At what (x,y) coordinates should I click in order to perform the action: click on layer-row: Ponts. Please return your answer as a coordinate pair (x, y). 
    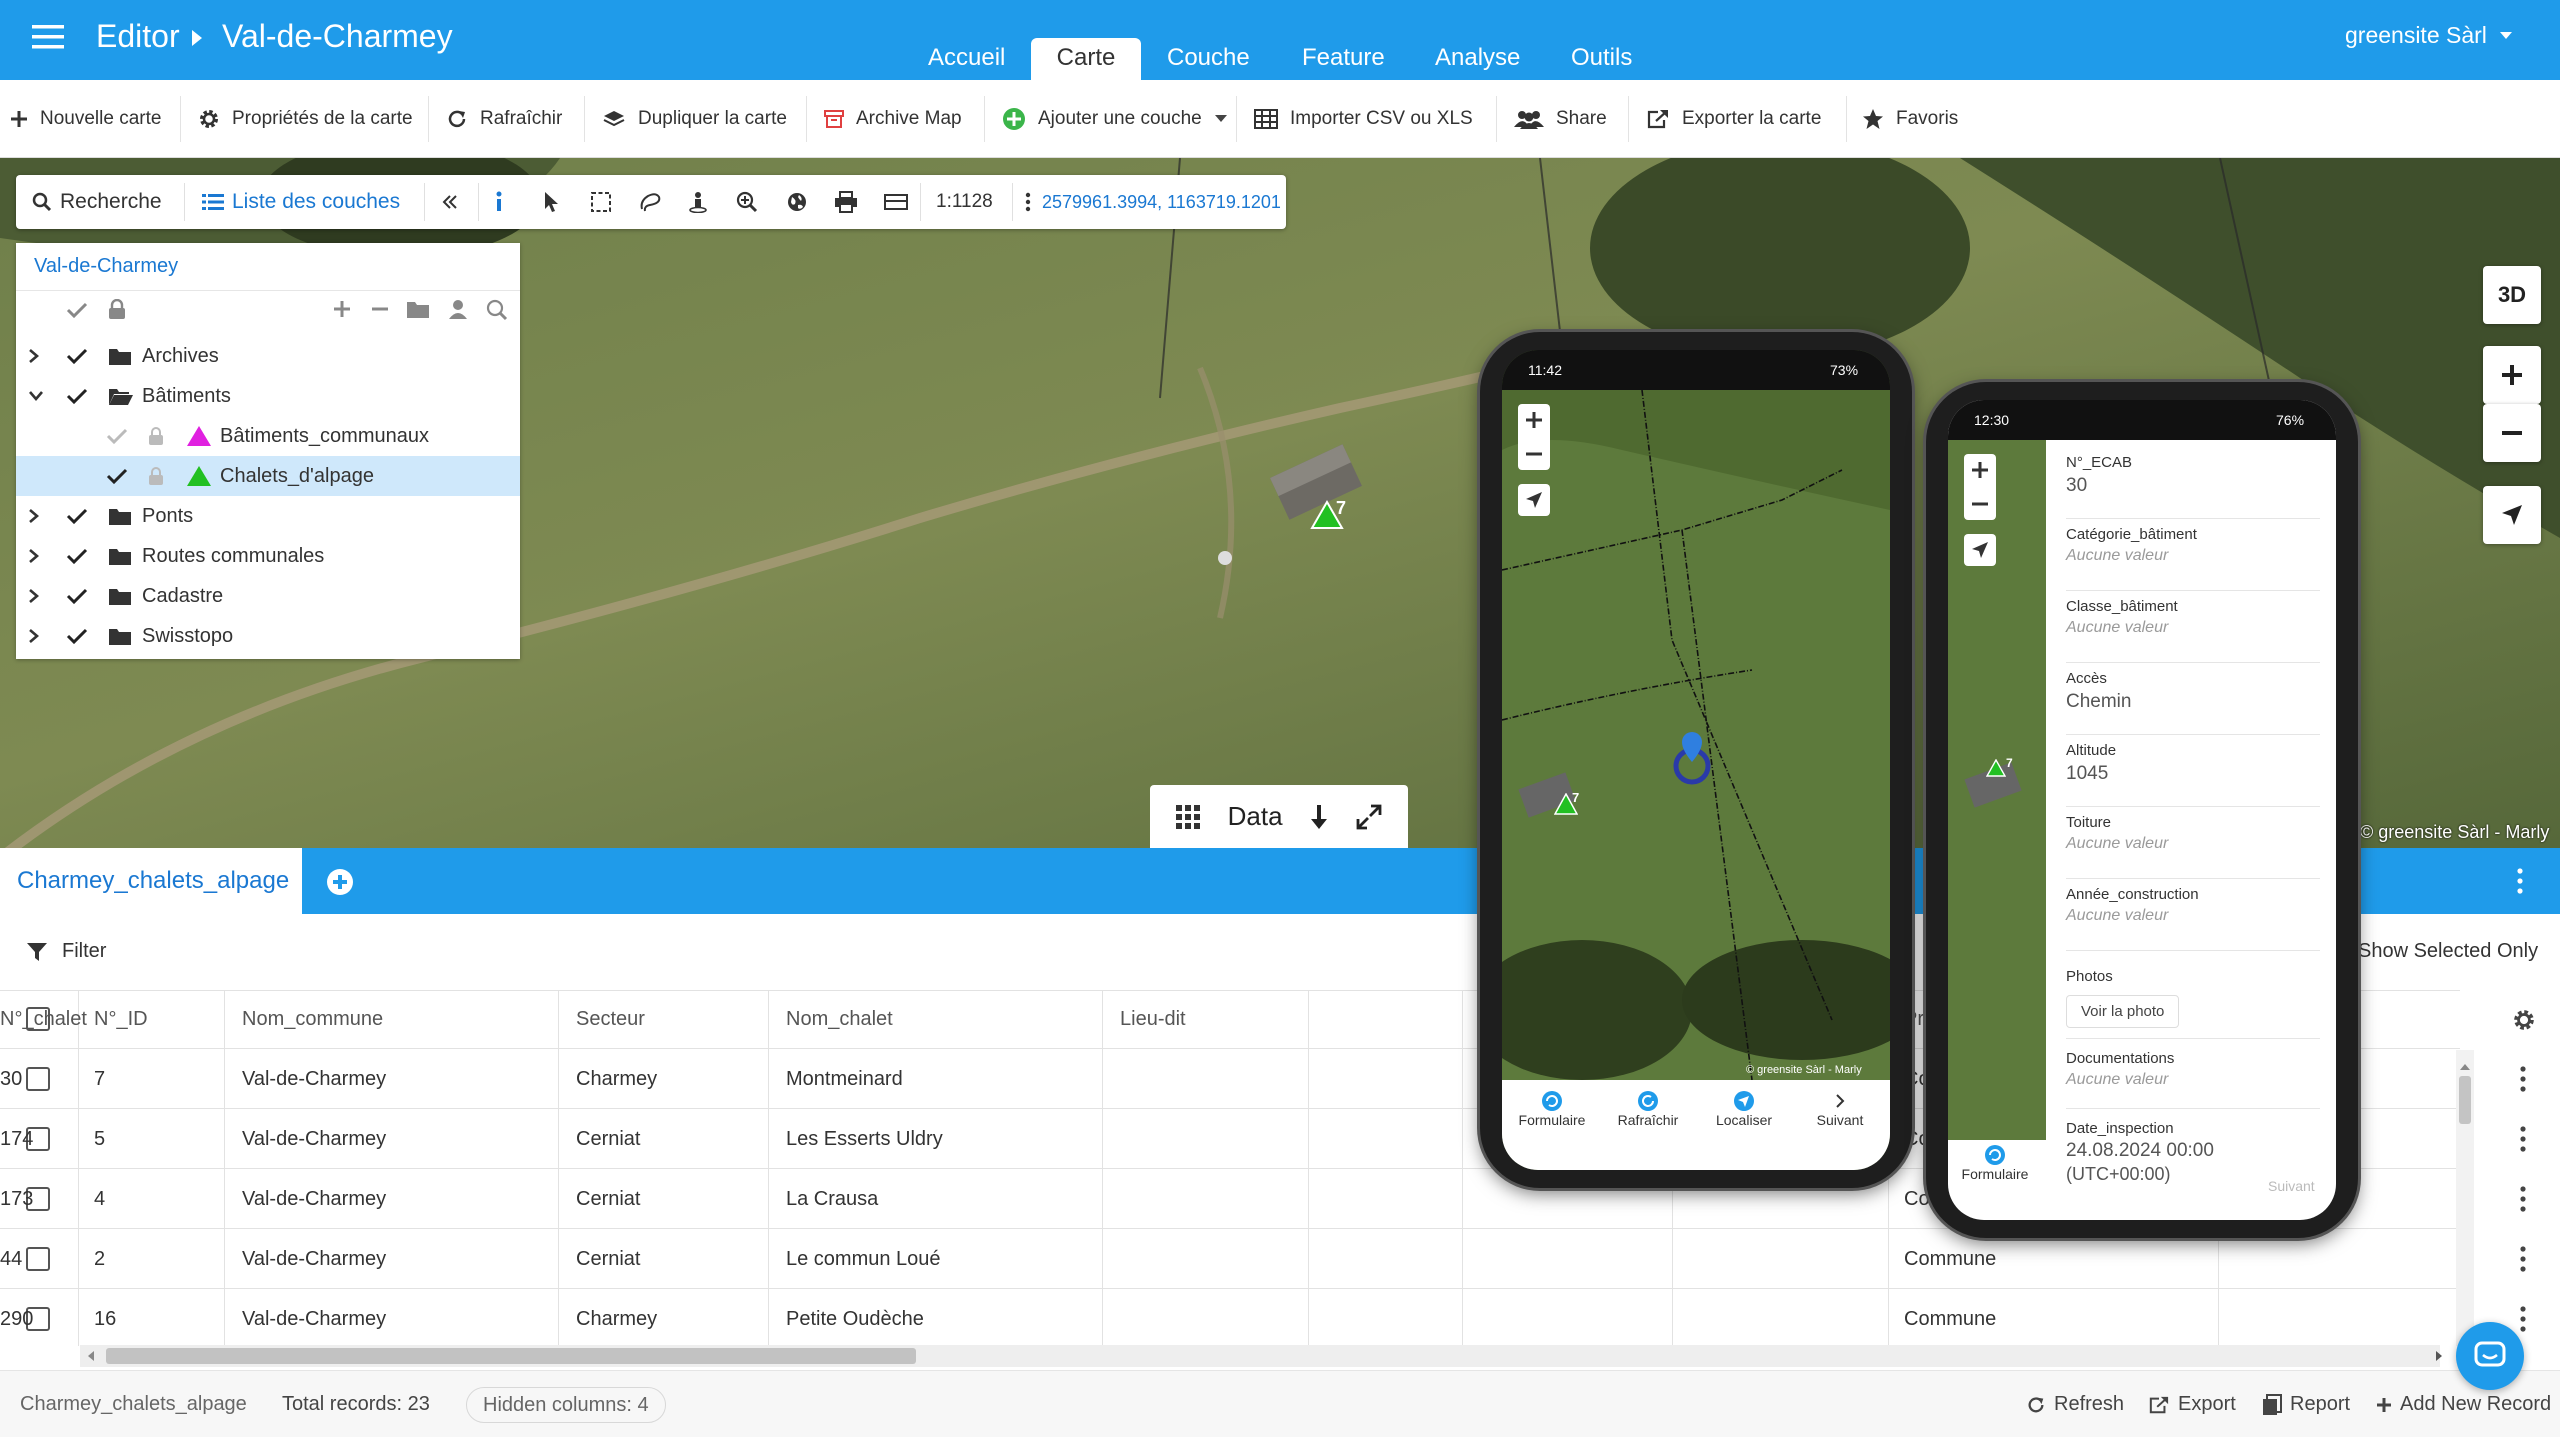
    Looking at the image, I should click on (268, 516).